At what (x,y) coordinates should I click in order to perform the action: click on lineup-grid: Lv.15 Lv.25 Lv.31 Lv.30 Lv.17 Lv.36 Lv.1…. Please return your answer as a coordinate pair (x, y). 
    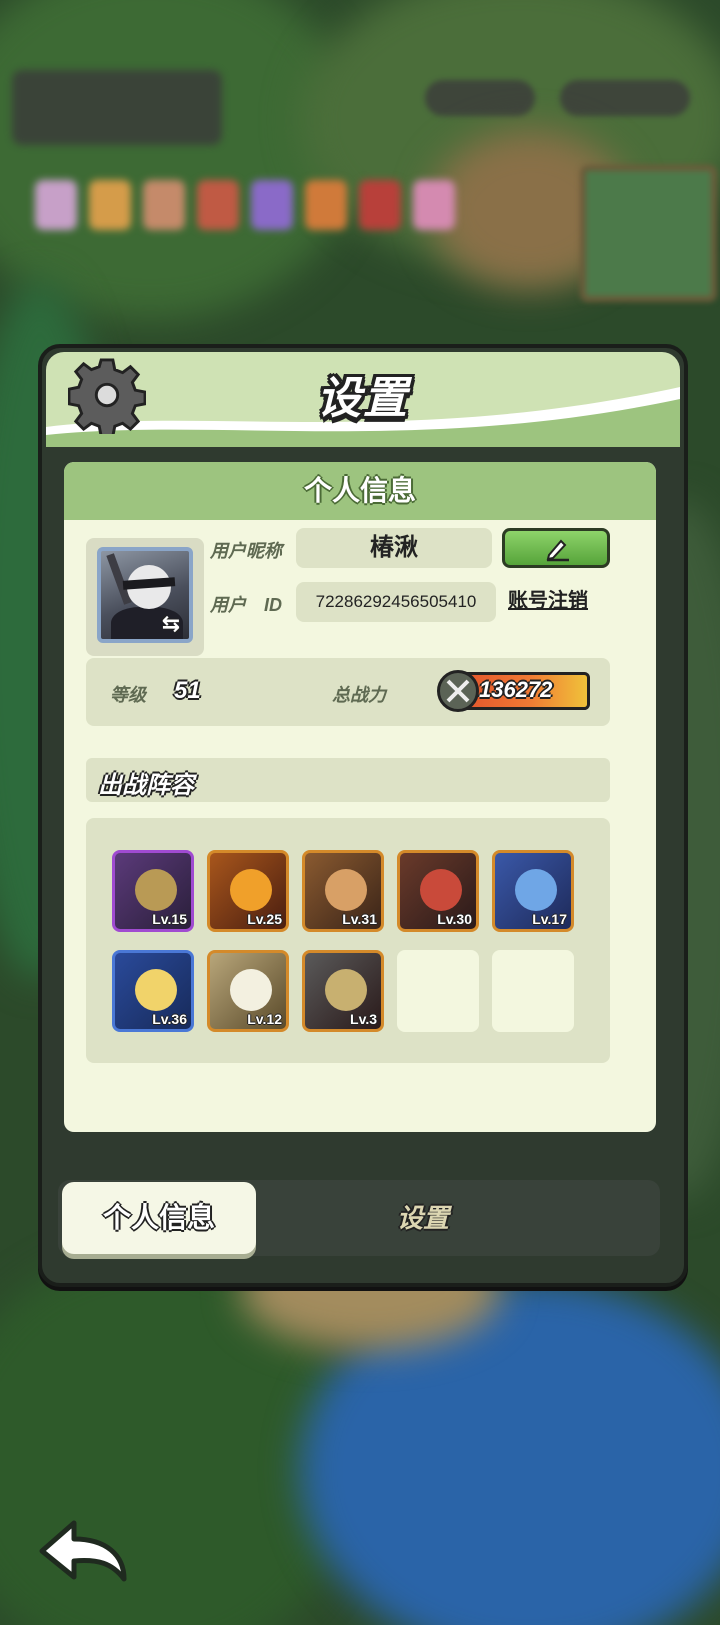
    Looking at the image, I should click on (348, 940).